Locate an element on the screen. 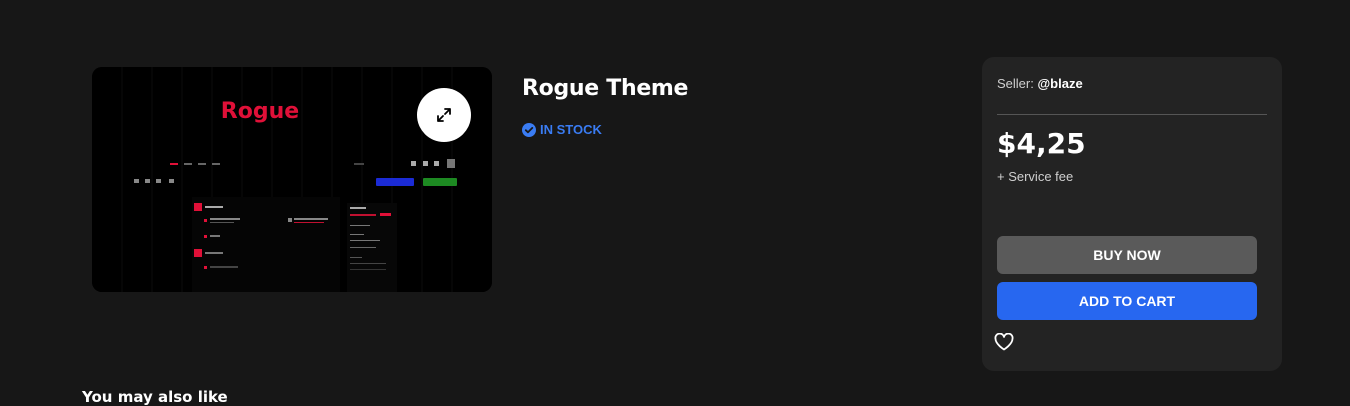 This screenshot has width=1350, height=406. stock-status: IN STOCK is located at coordinates (562, 129).